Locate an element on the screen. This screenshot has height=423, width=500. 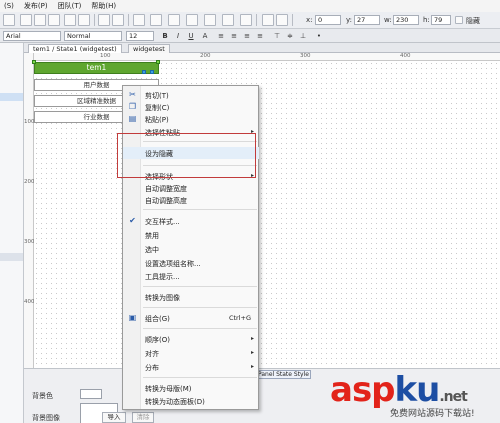
align-top-icon: ⊤ is located at coordinates (277, 36).